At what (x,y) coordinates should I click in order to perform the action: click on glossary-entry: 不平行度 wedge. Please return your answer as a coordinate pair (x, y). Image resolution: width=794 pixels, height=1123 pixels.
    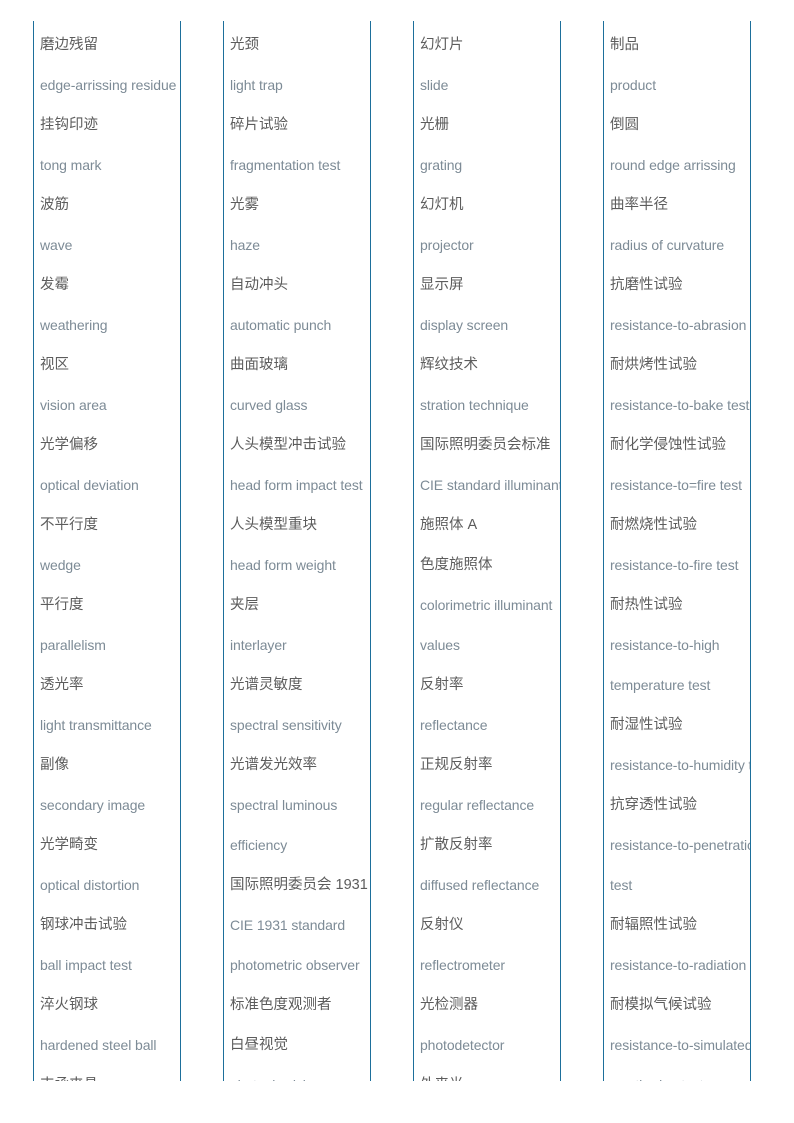
    Looking at the image, I should click on (110, 545).